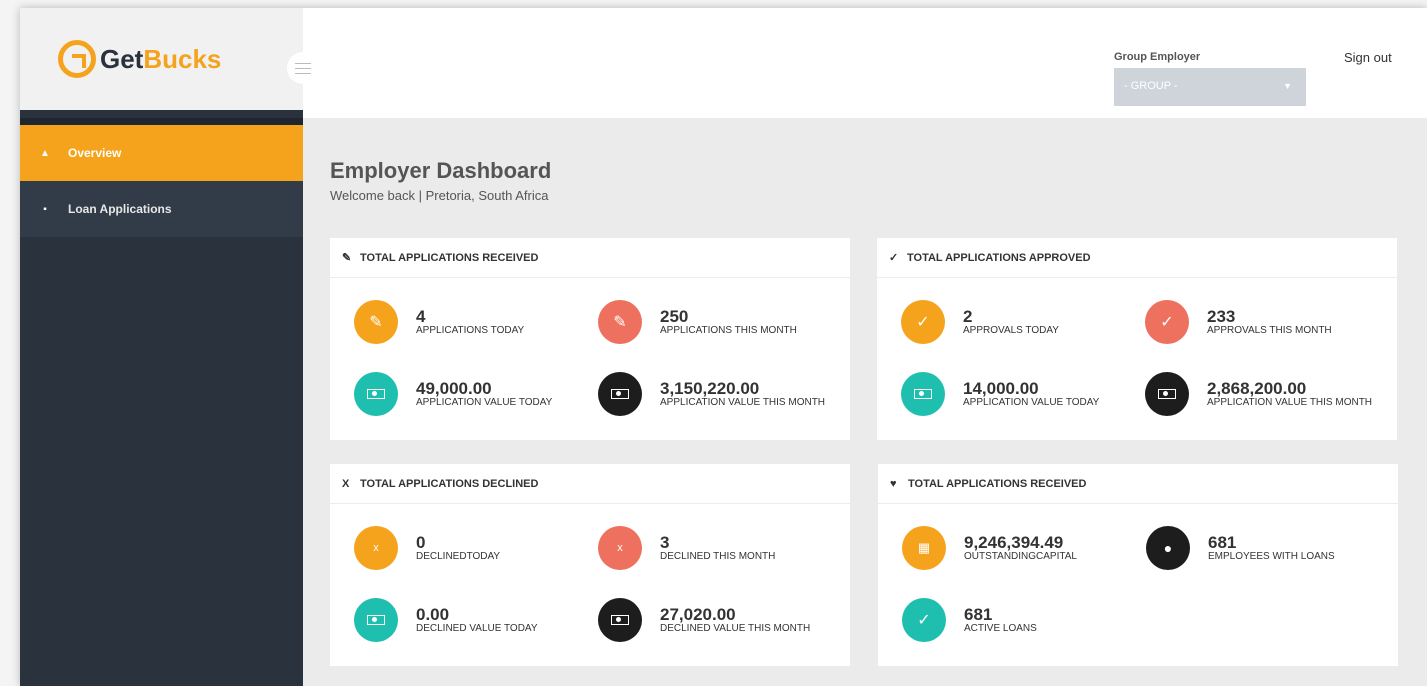 Image resolution: width=1427 pixels, height=686 pixels. Describe the element at coordinates (698, 614) in the screenshot. I see `stat-value: 27,020.00` at that location.